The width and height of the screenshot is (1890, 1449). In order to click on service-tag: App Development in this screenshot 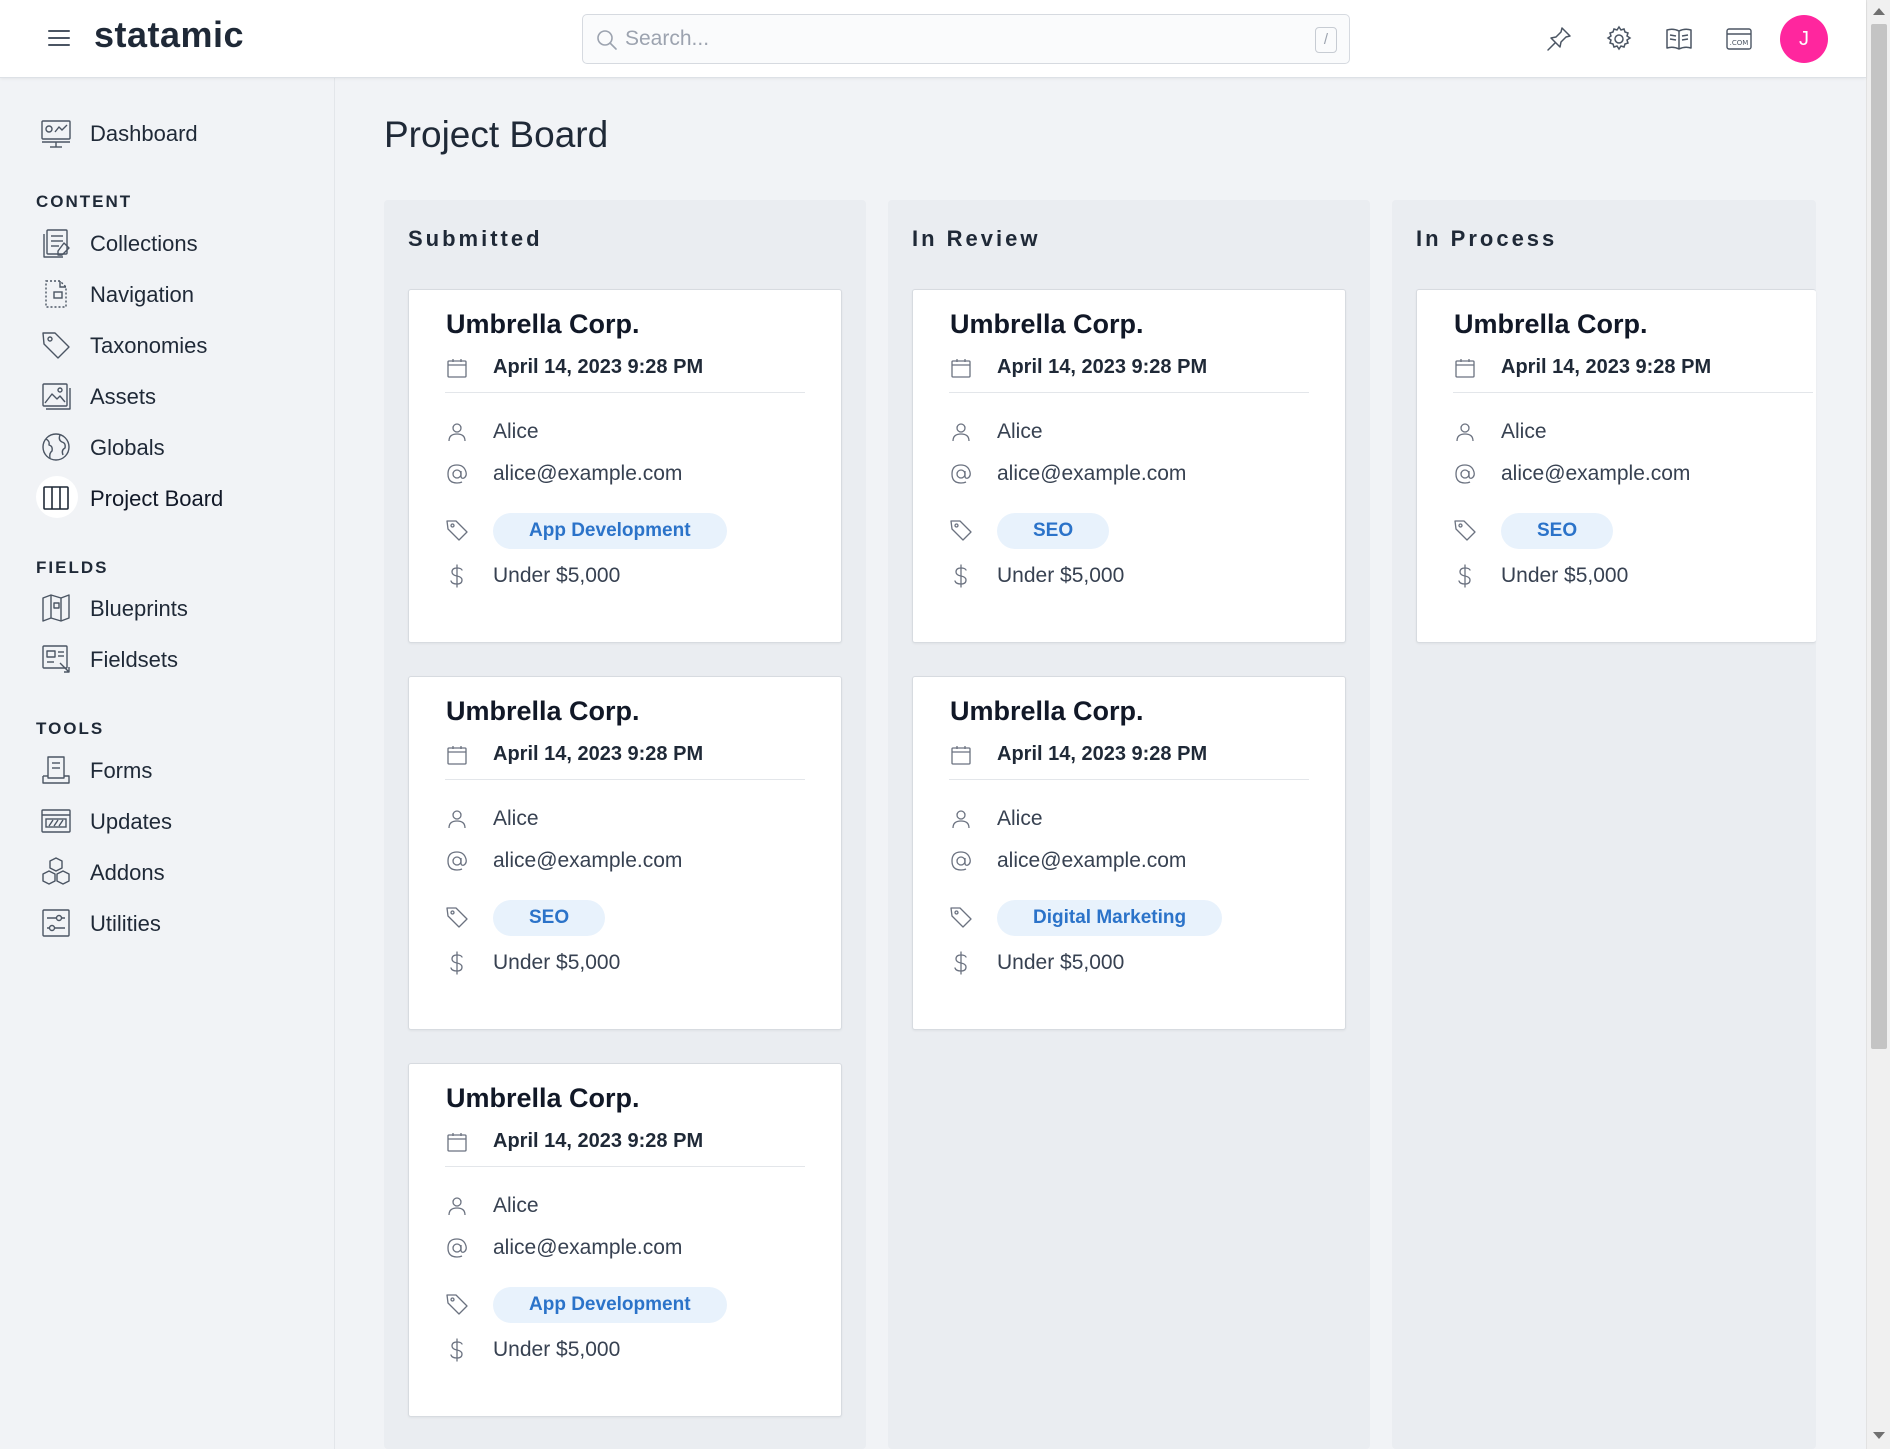, I will do `click(610, 1305)`.